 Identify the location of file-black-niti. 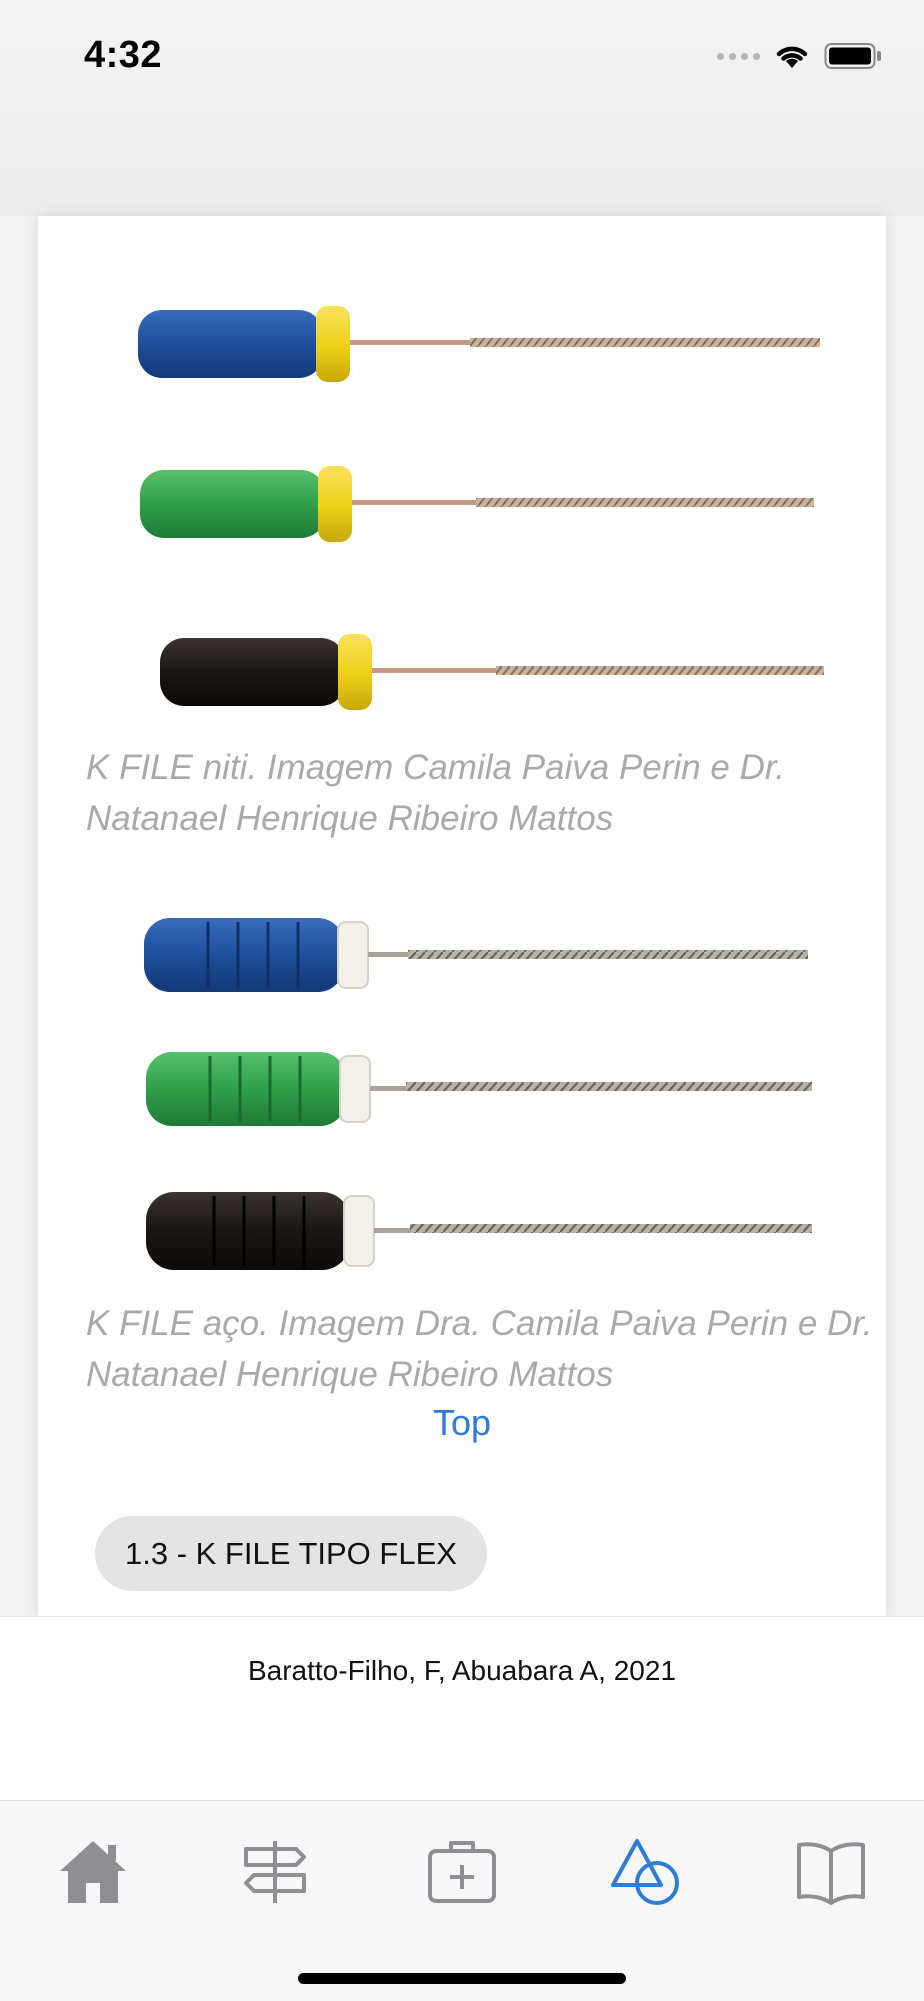
(492, 672).